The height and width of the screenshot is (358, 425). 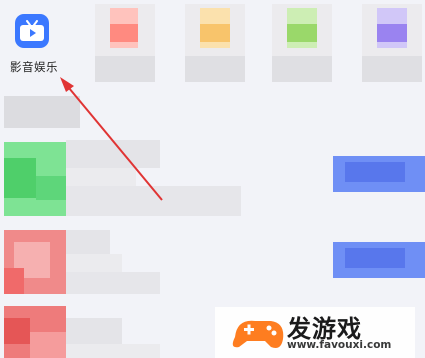 I want to click on watermark-url: www.favouxi.com, so click(x=339, y=345).